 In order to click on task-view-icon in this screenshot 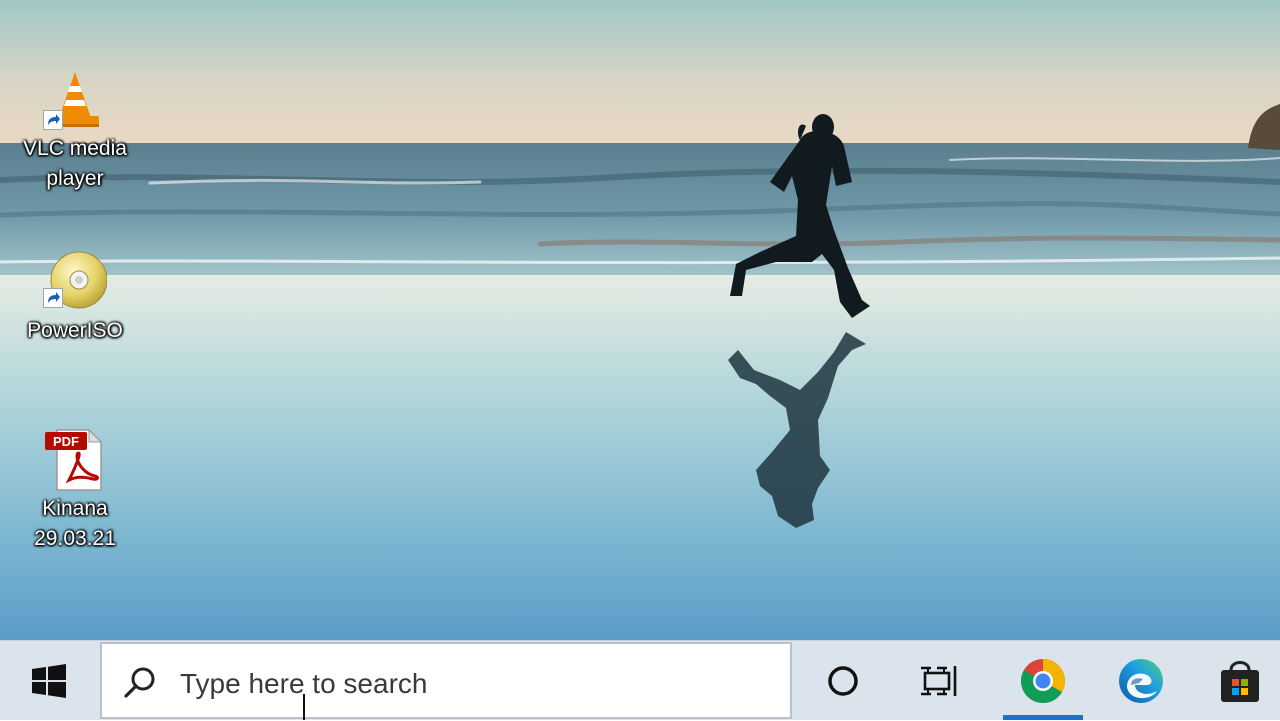, I will do `click(939, 681)`.